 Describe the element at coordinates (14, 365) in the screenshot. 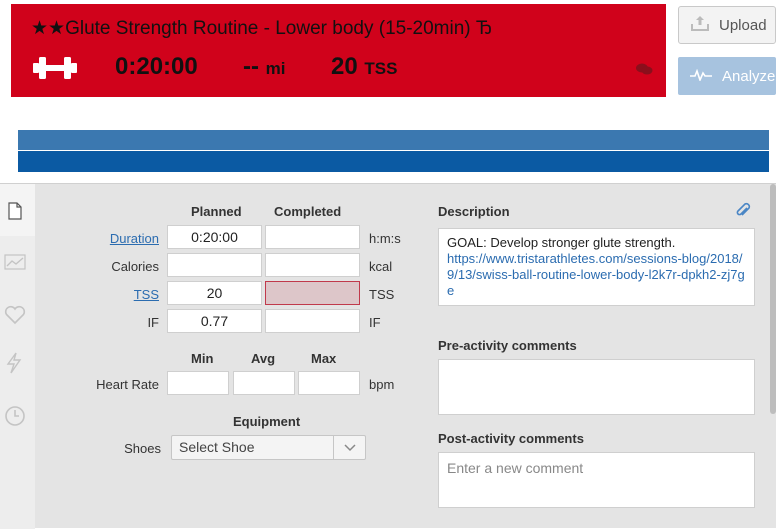

I see `lightning-icon` at that location.